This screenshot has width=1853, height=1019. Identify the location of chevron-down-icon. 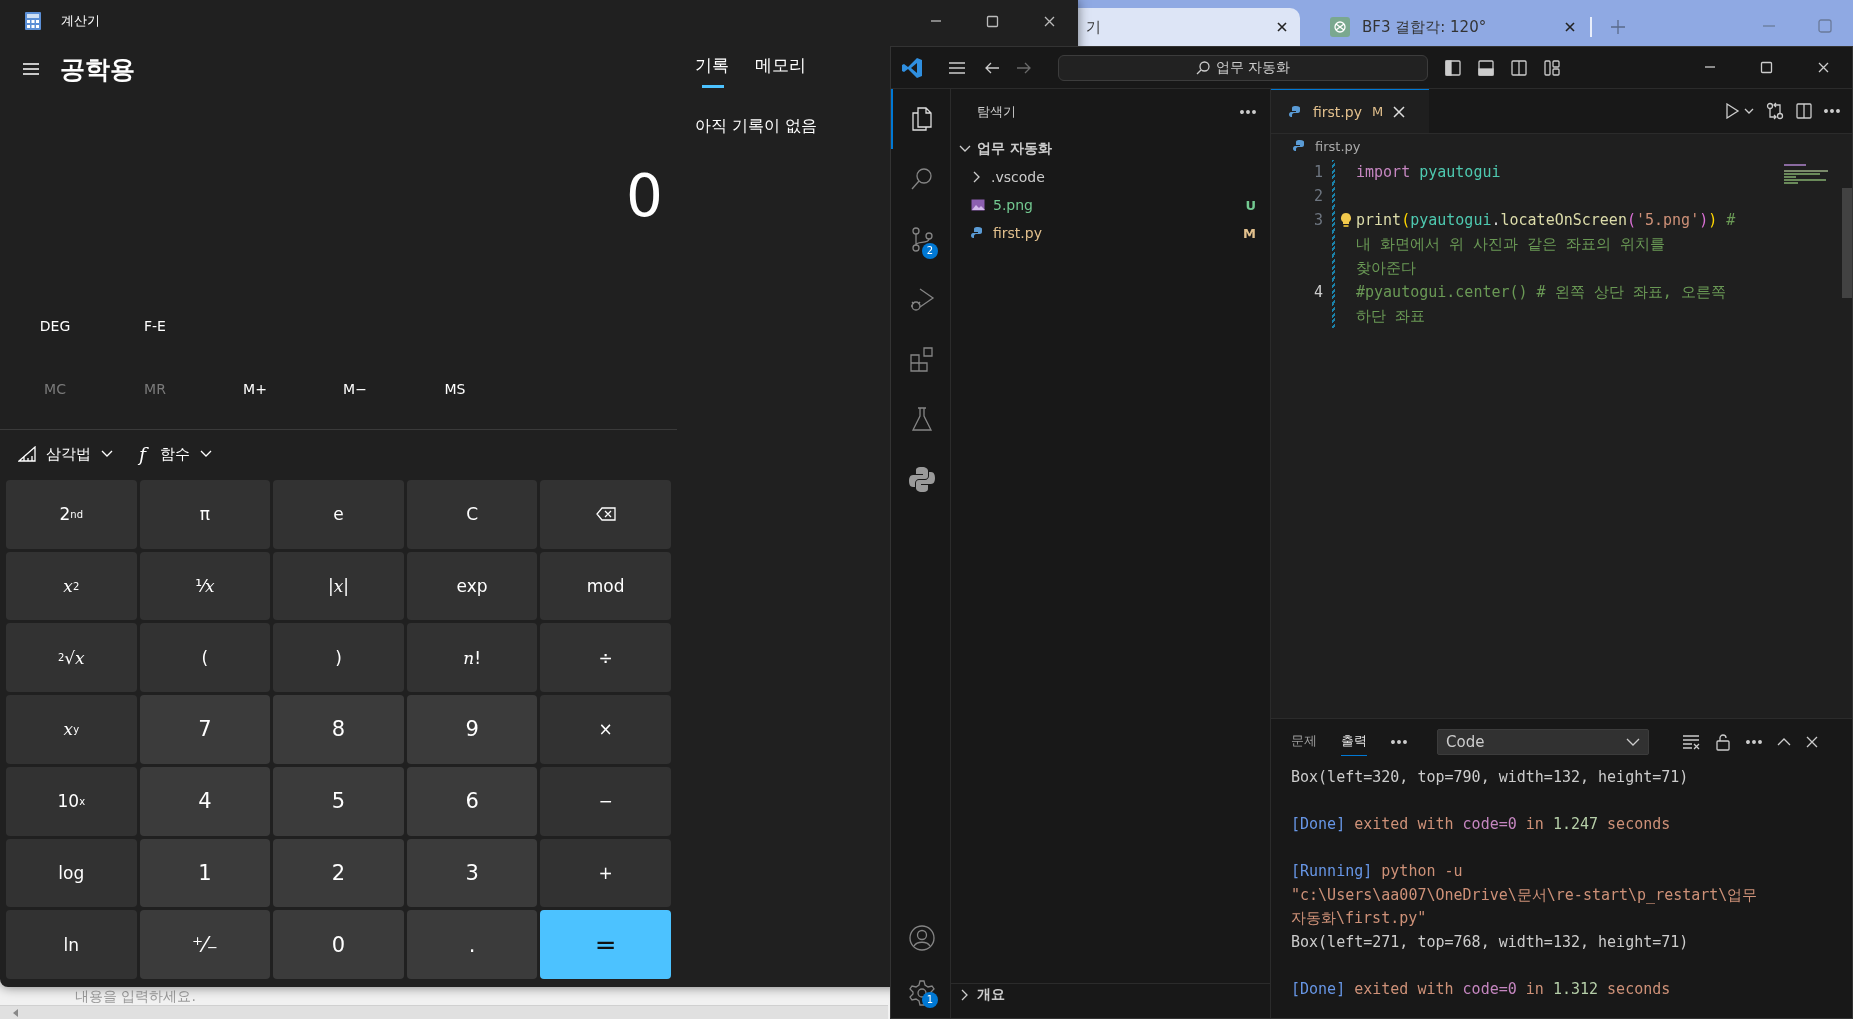
(1749, 111).